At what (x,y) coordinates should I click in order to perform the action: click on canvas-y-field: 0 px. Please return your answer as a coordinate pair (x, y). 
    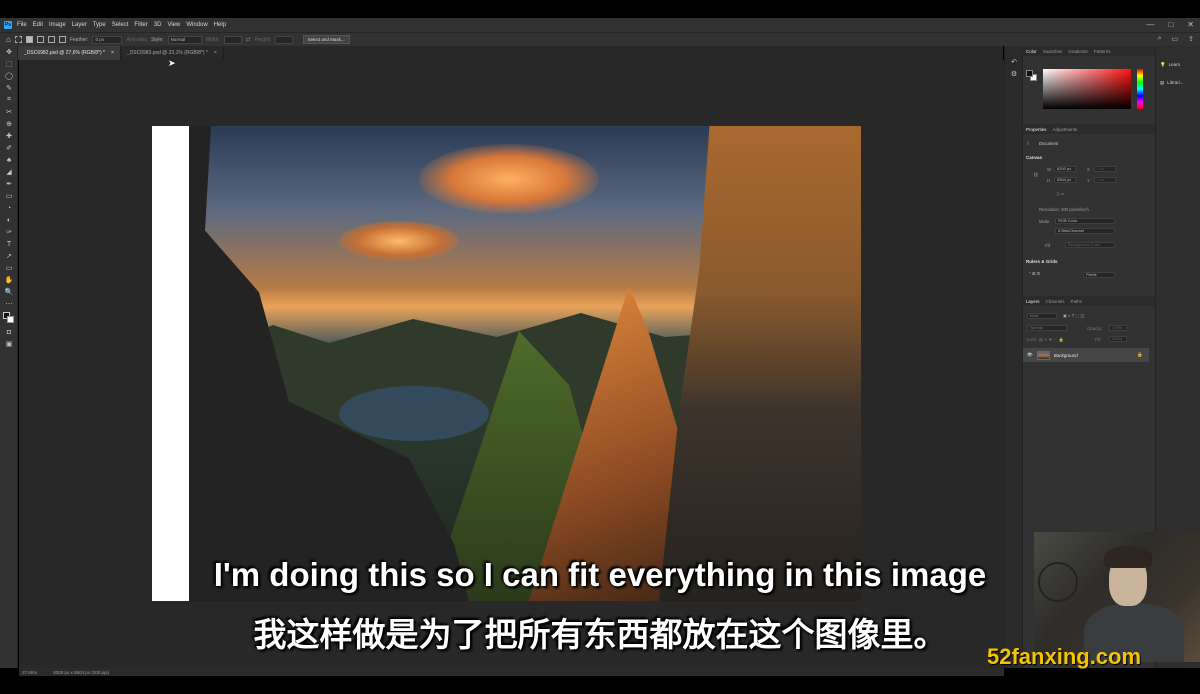
    Looking at the image, I should click on (1105, 180).